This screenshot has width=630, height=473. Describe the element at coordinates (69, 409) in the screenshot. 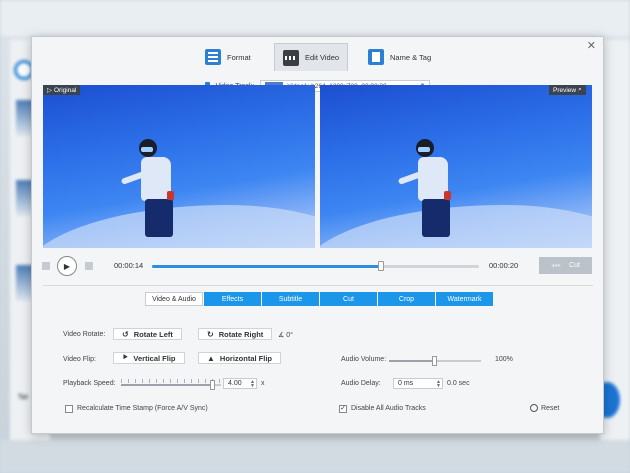

I see `recalculate-timestamp-checkbox` at that location.